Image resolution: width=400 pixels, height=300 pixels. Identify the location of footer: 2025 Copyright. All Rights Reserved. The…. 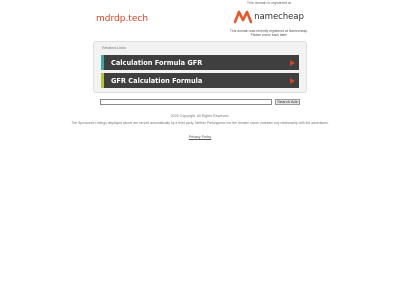
(200, 128).